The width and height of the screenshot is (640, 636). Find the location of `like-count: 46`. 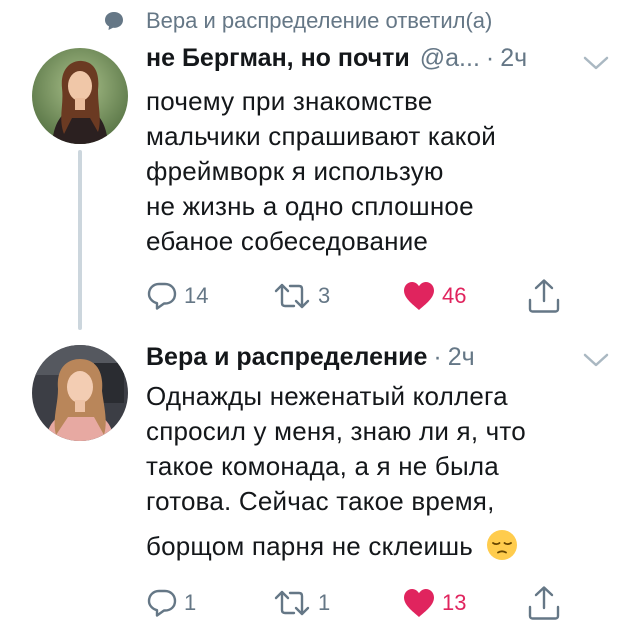

like-count: 46 is located at coordinates (454, 295).